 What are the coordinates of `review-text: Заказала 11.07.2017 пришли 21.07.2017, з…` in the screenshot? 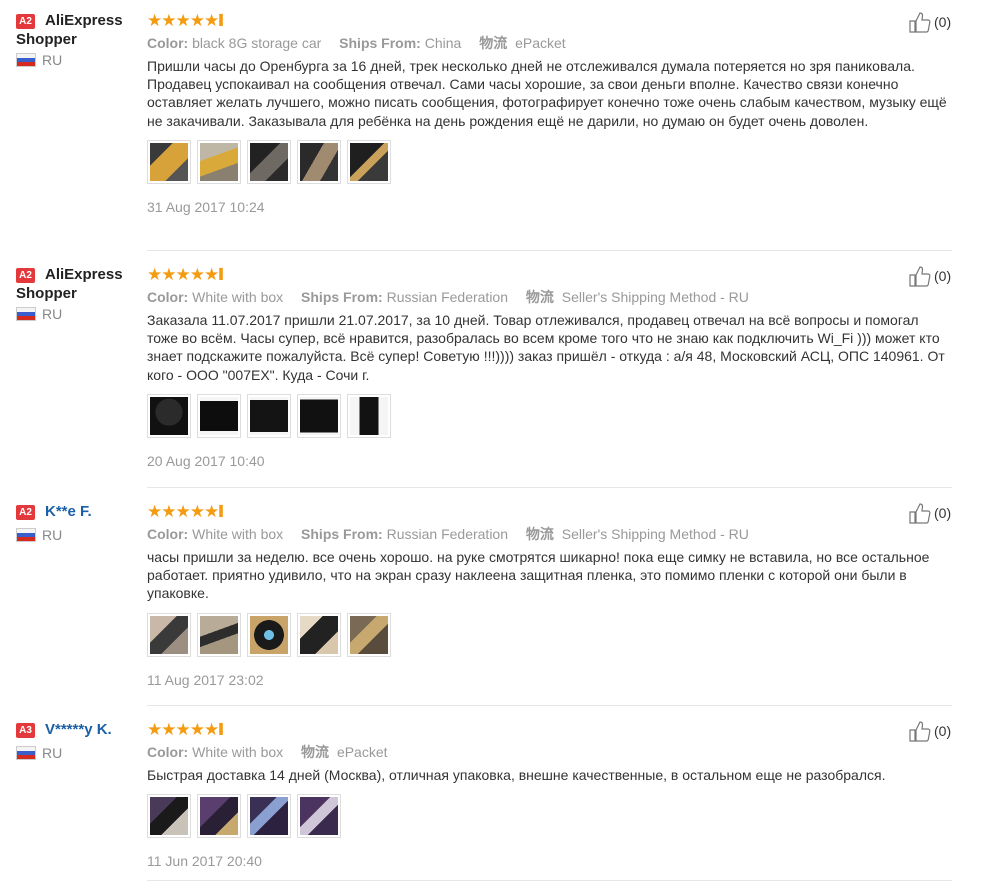 It's located at (546, 347).